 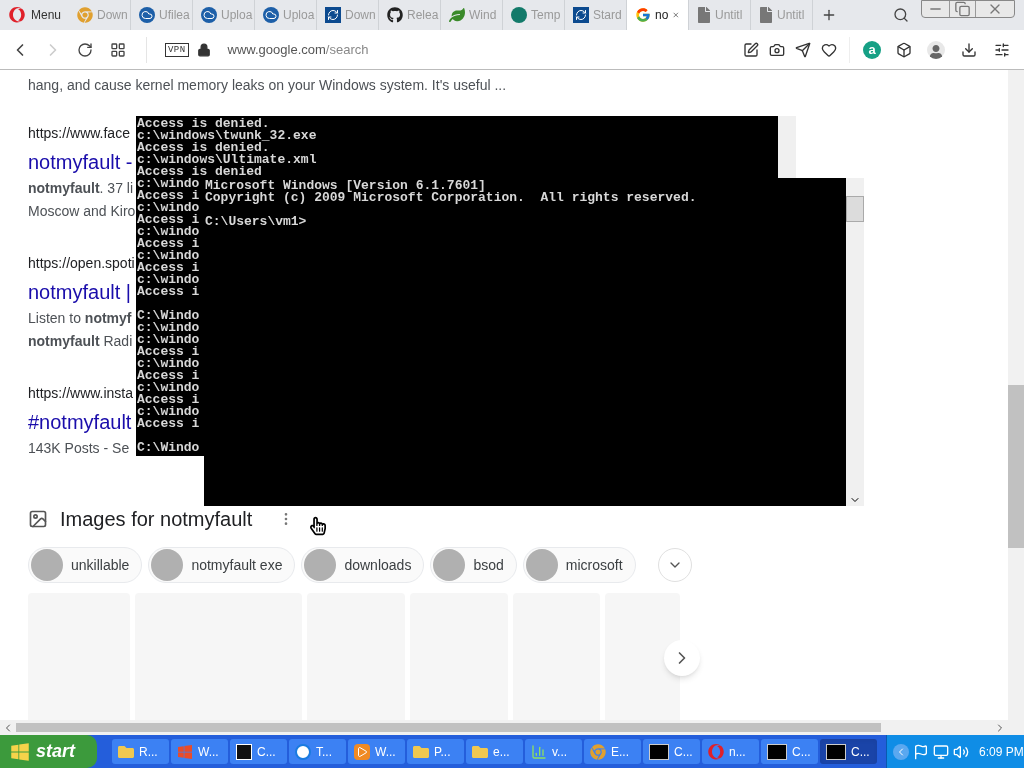 What do you see at coordinates (298, 49) in the screenshot?
I see `url-field: www.google.com/search` at bounding box center [298, 49].